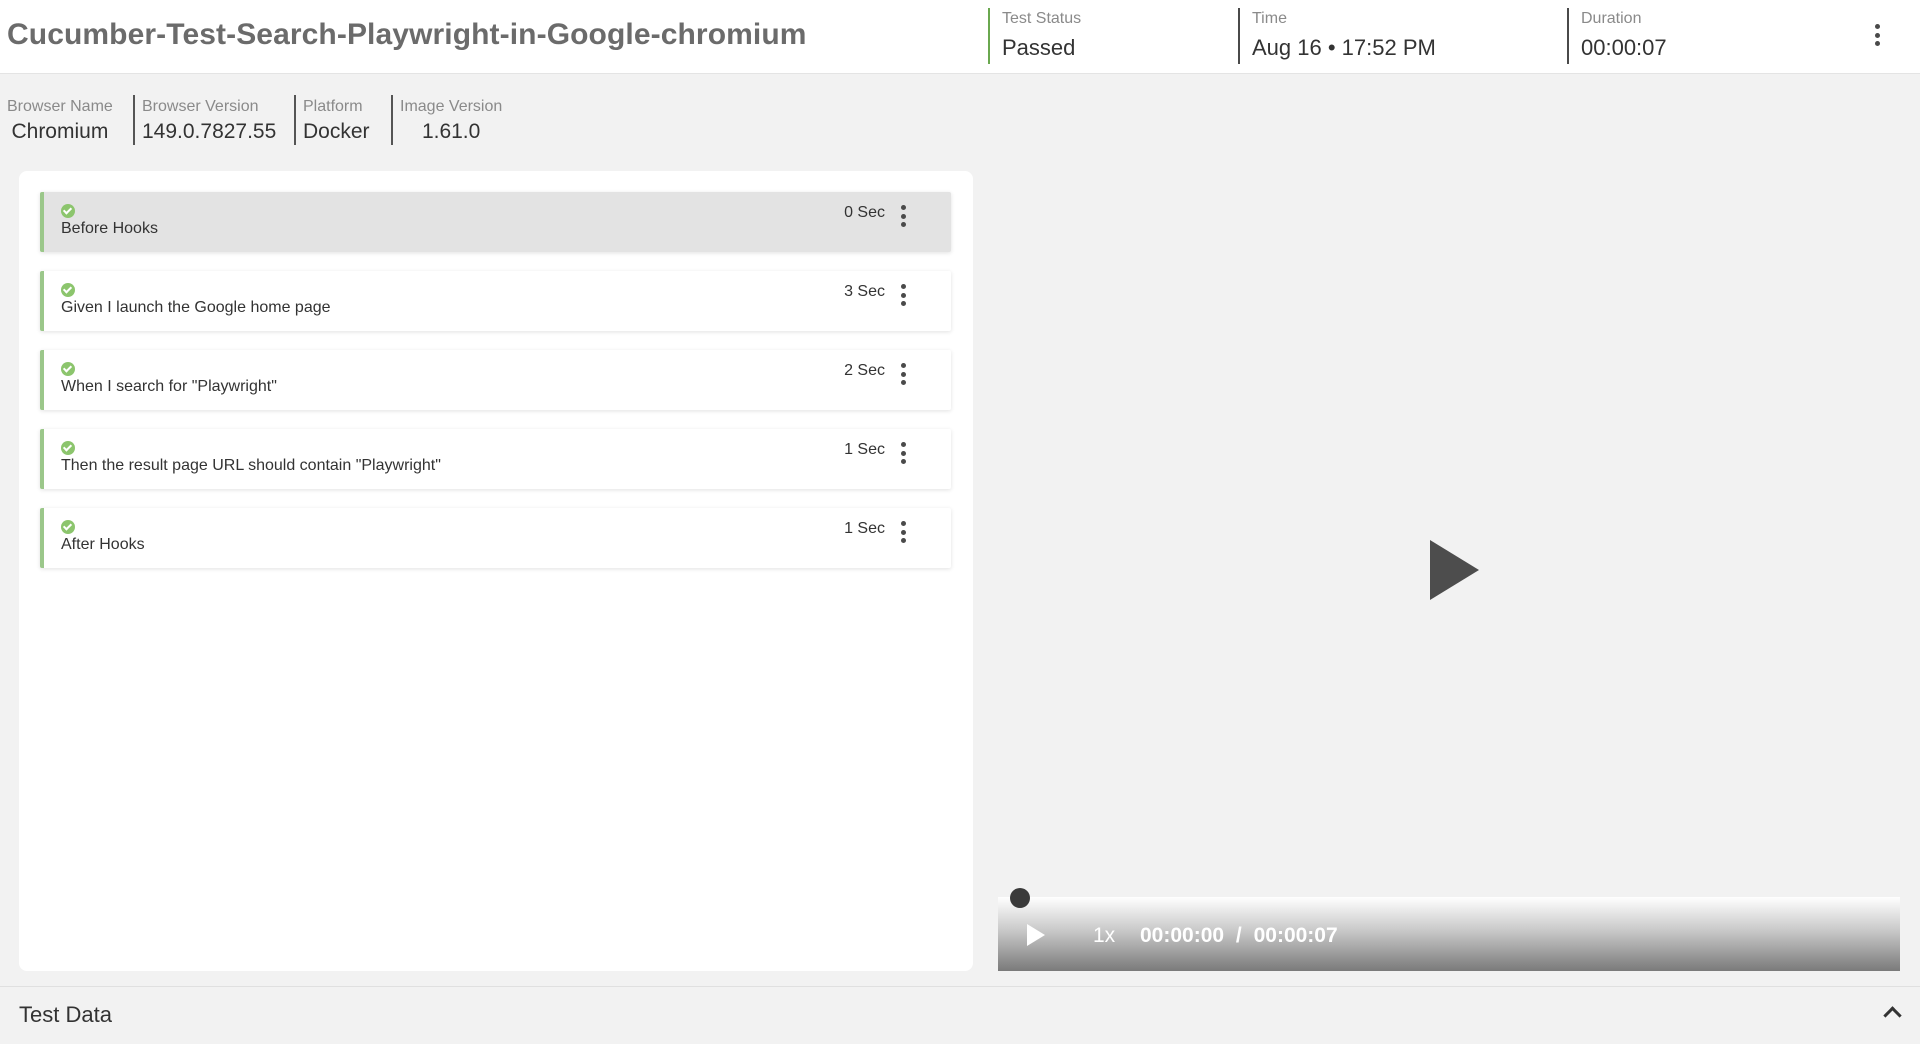  Describe the element at coordinates (196, 307) in the screenshot. I see `step-name: Given I launch the Google home page` at that location.